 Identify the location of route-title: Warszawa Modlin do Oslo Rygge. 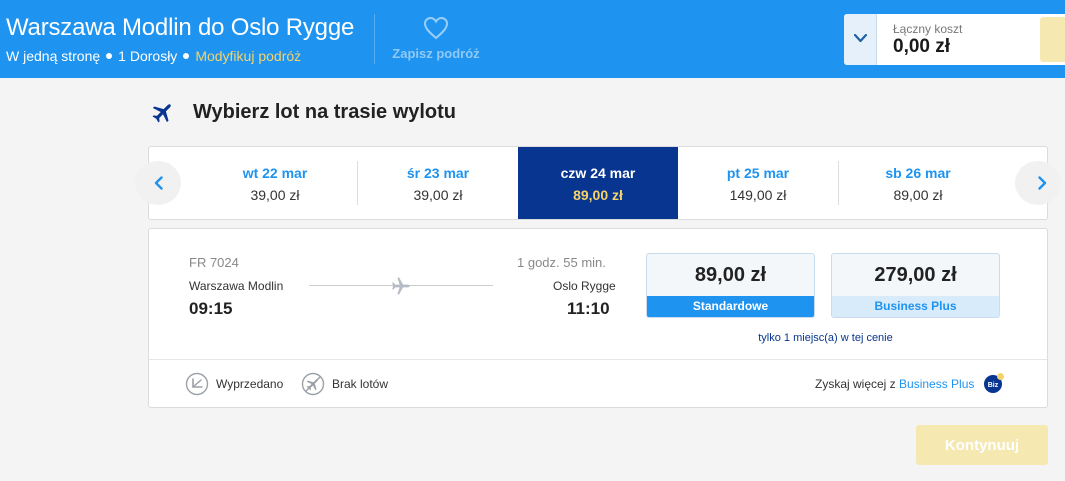
(180, 27).